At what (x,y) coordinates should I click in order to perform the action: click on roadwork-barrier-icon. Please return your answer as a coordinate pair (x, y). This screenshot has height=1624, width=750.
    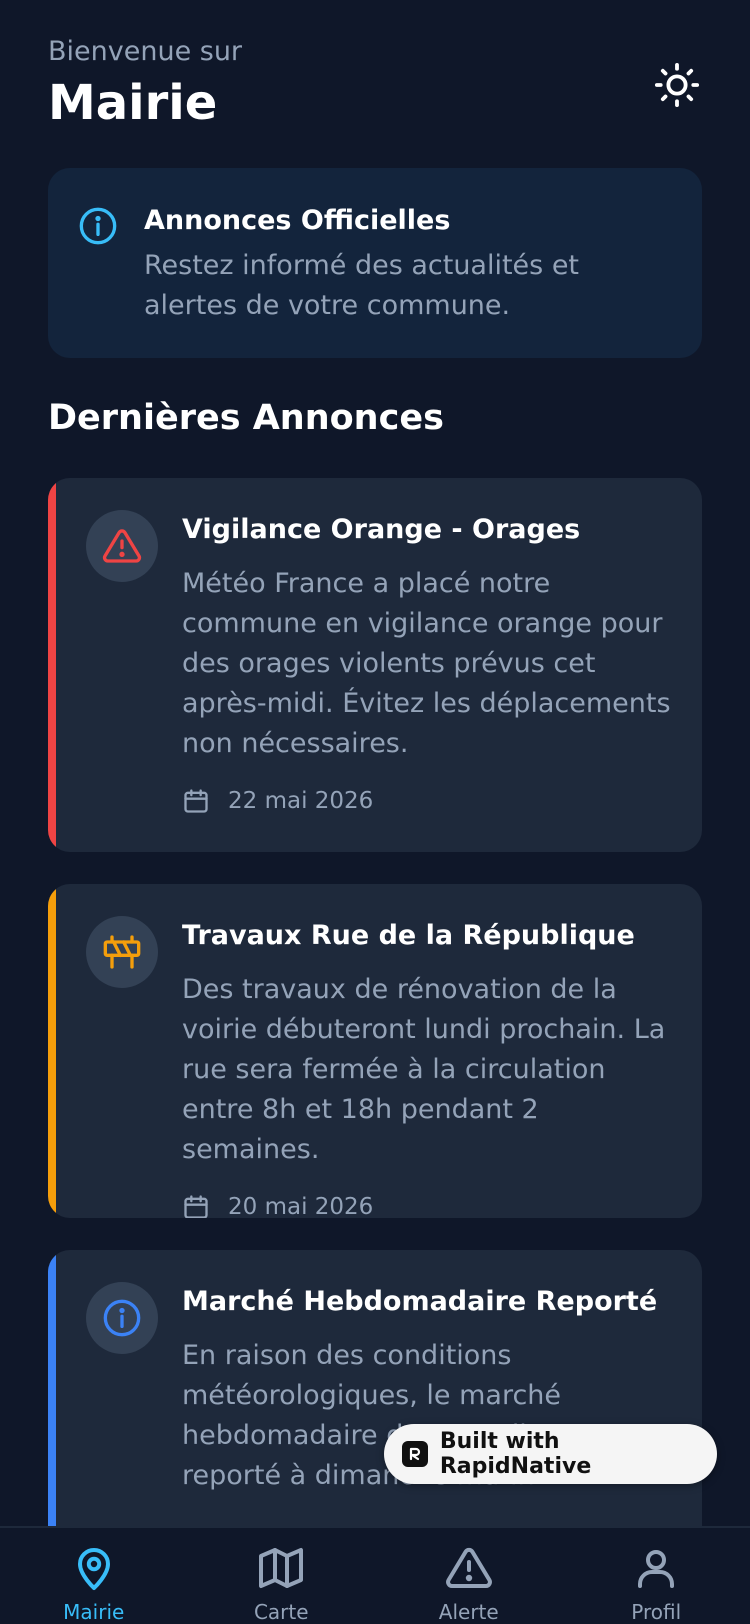
    Looking at the image, I should click on (122, 952).